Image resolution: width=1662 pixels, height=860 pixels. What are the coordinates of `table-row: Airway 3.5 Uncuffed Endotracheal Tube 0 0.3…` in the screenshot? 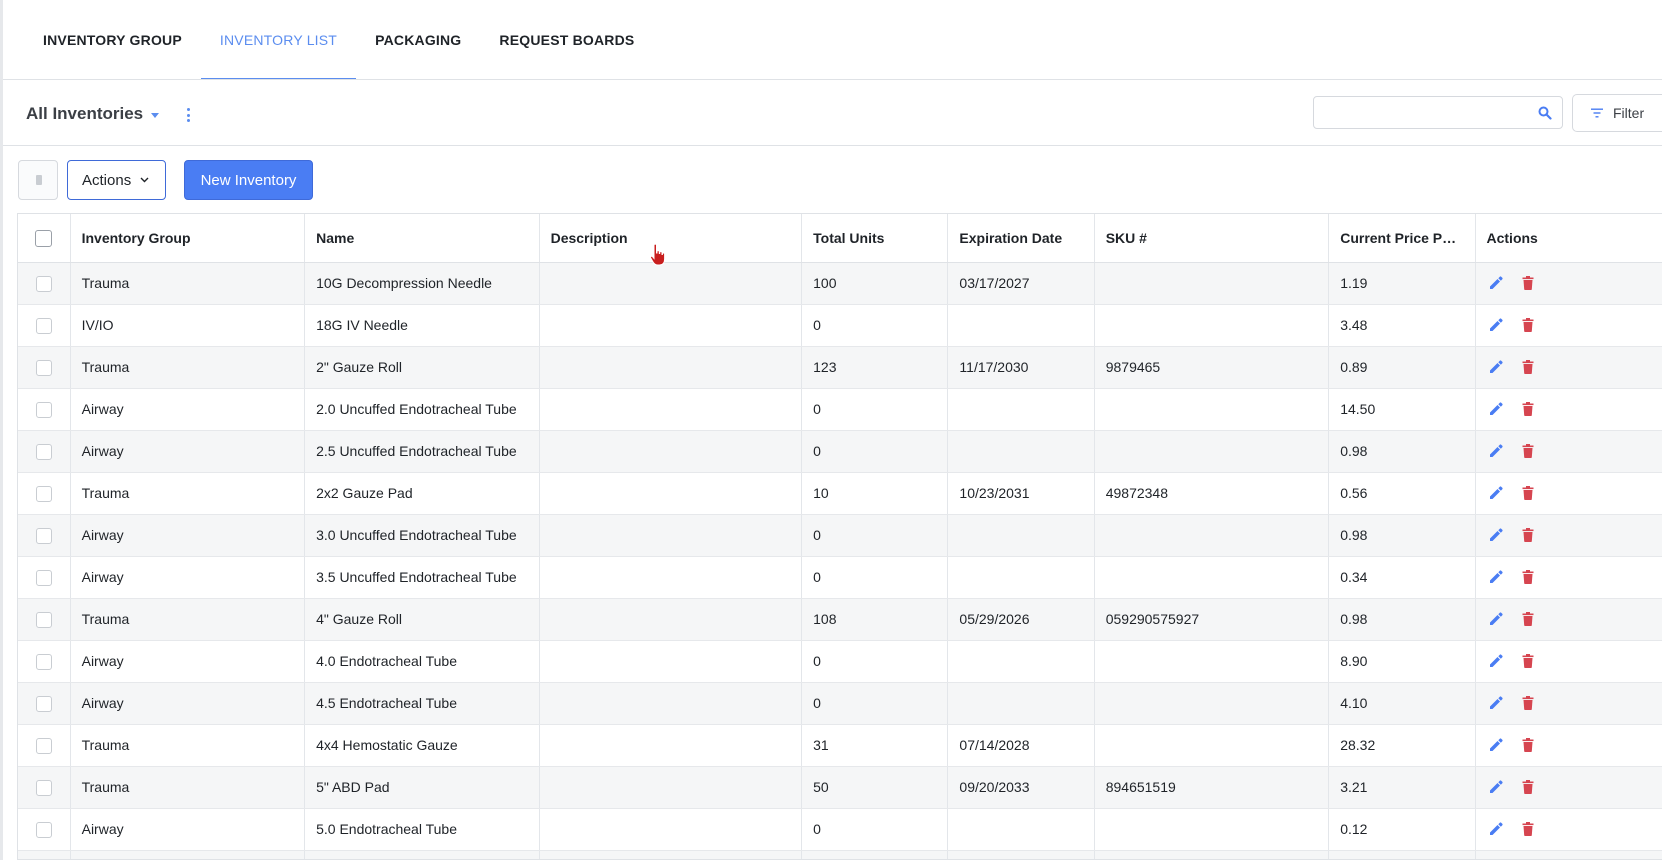 It's located at (840, 577).